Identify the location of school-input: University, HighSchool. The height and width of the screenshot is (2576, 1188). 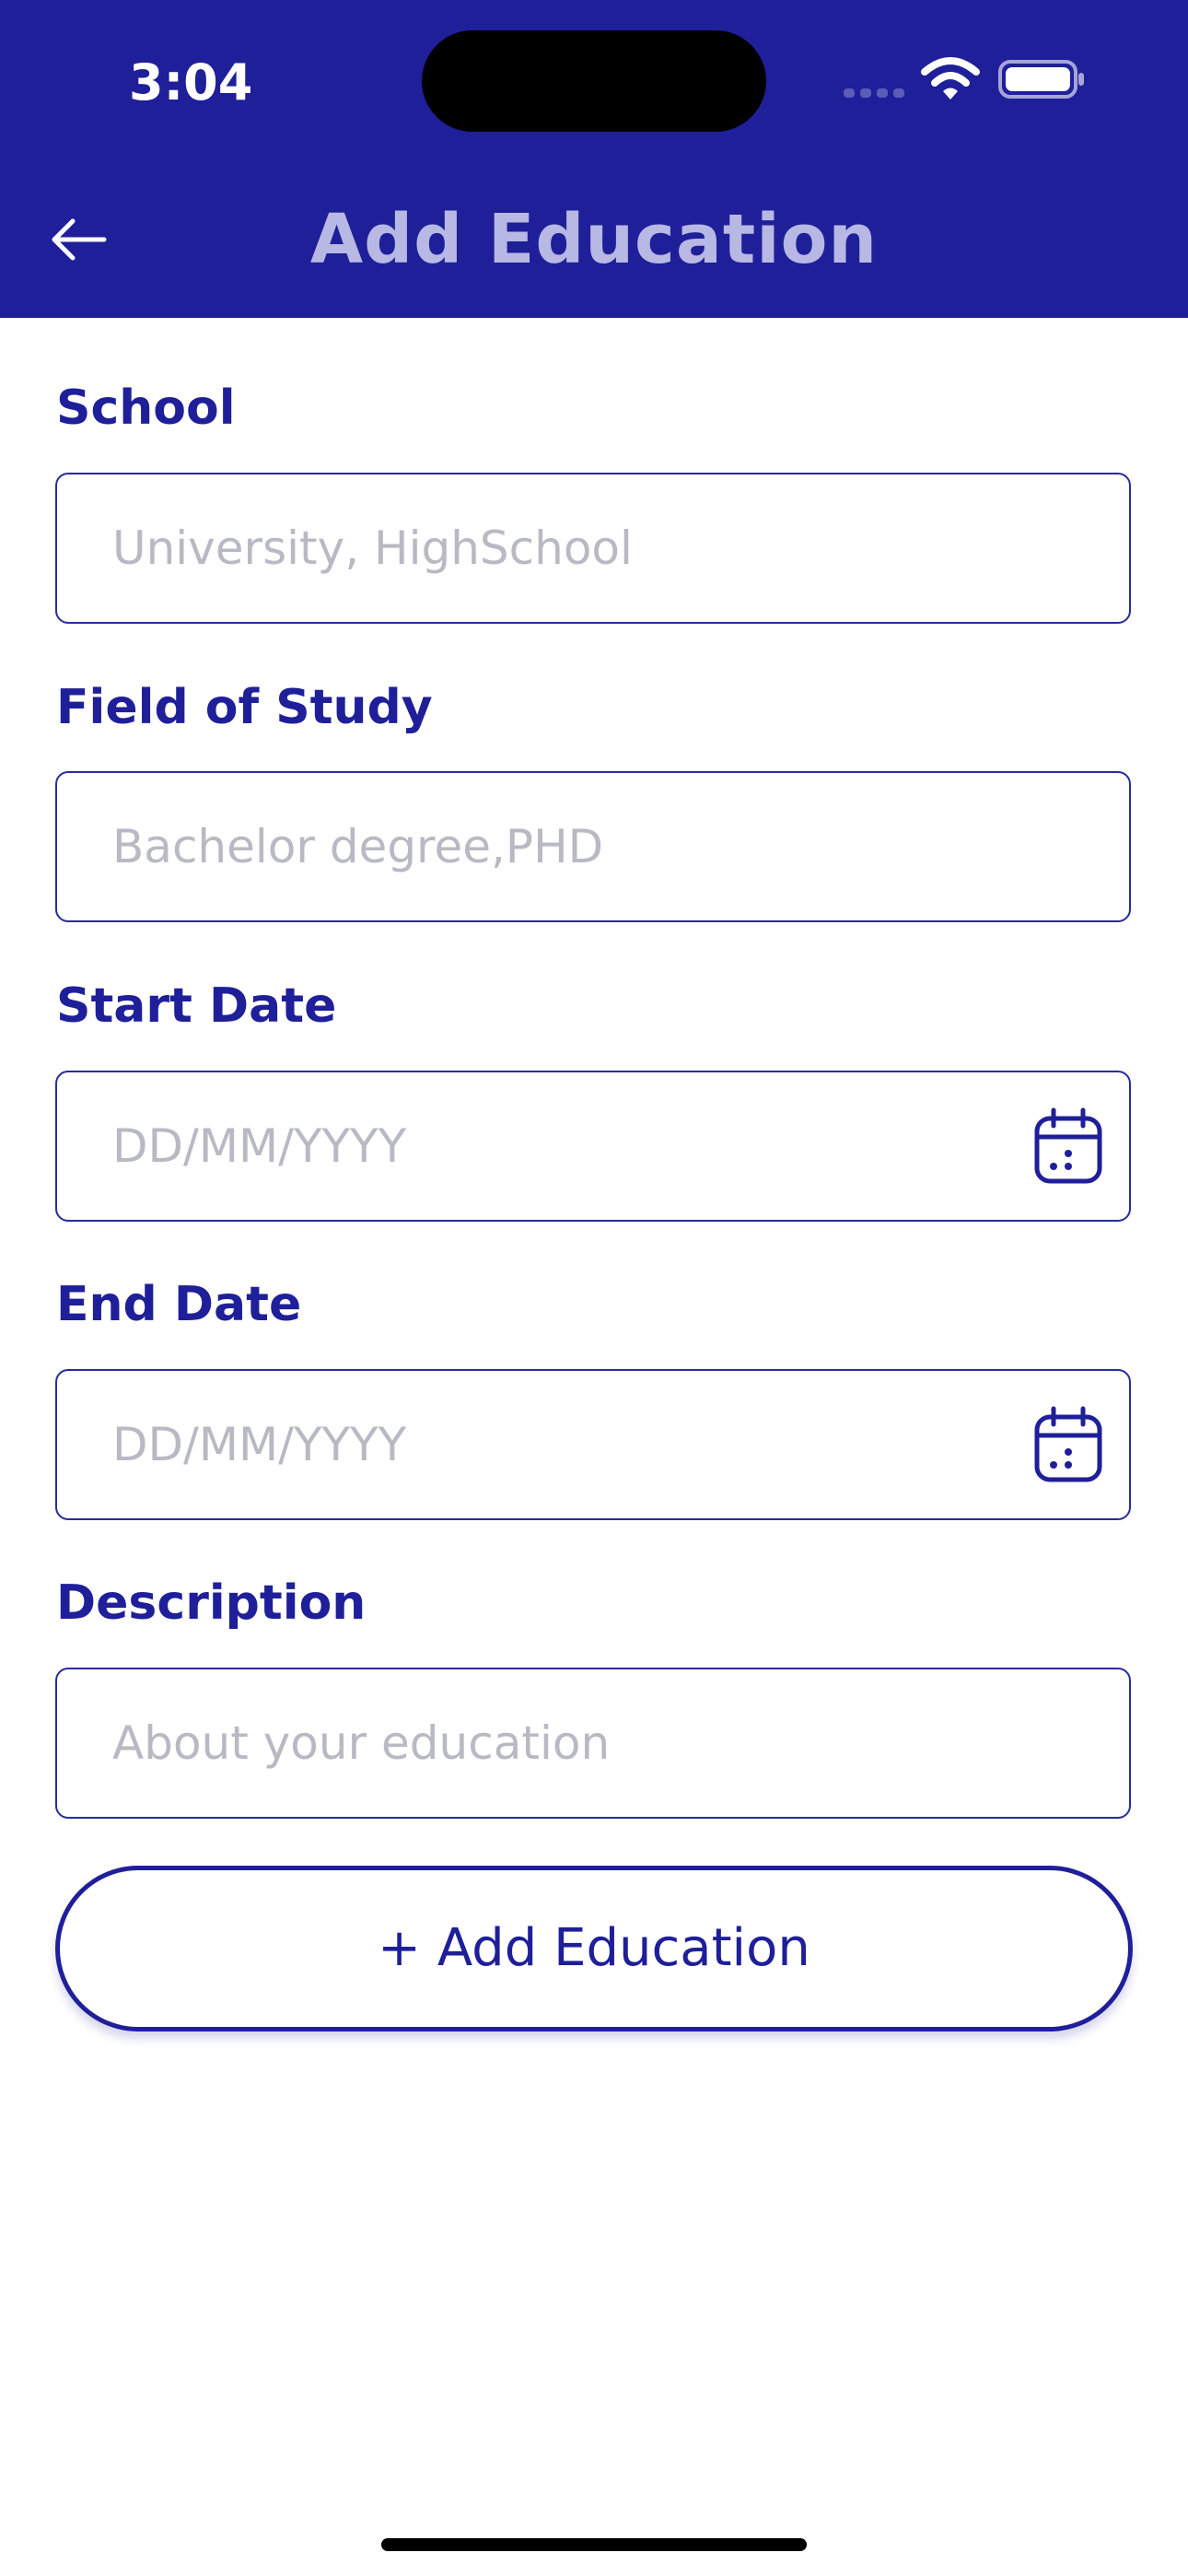
(593, 548).